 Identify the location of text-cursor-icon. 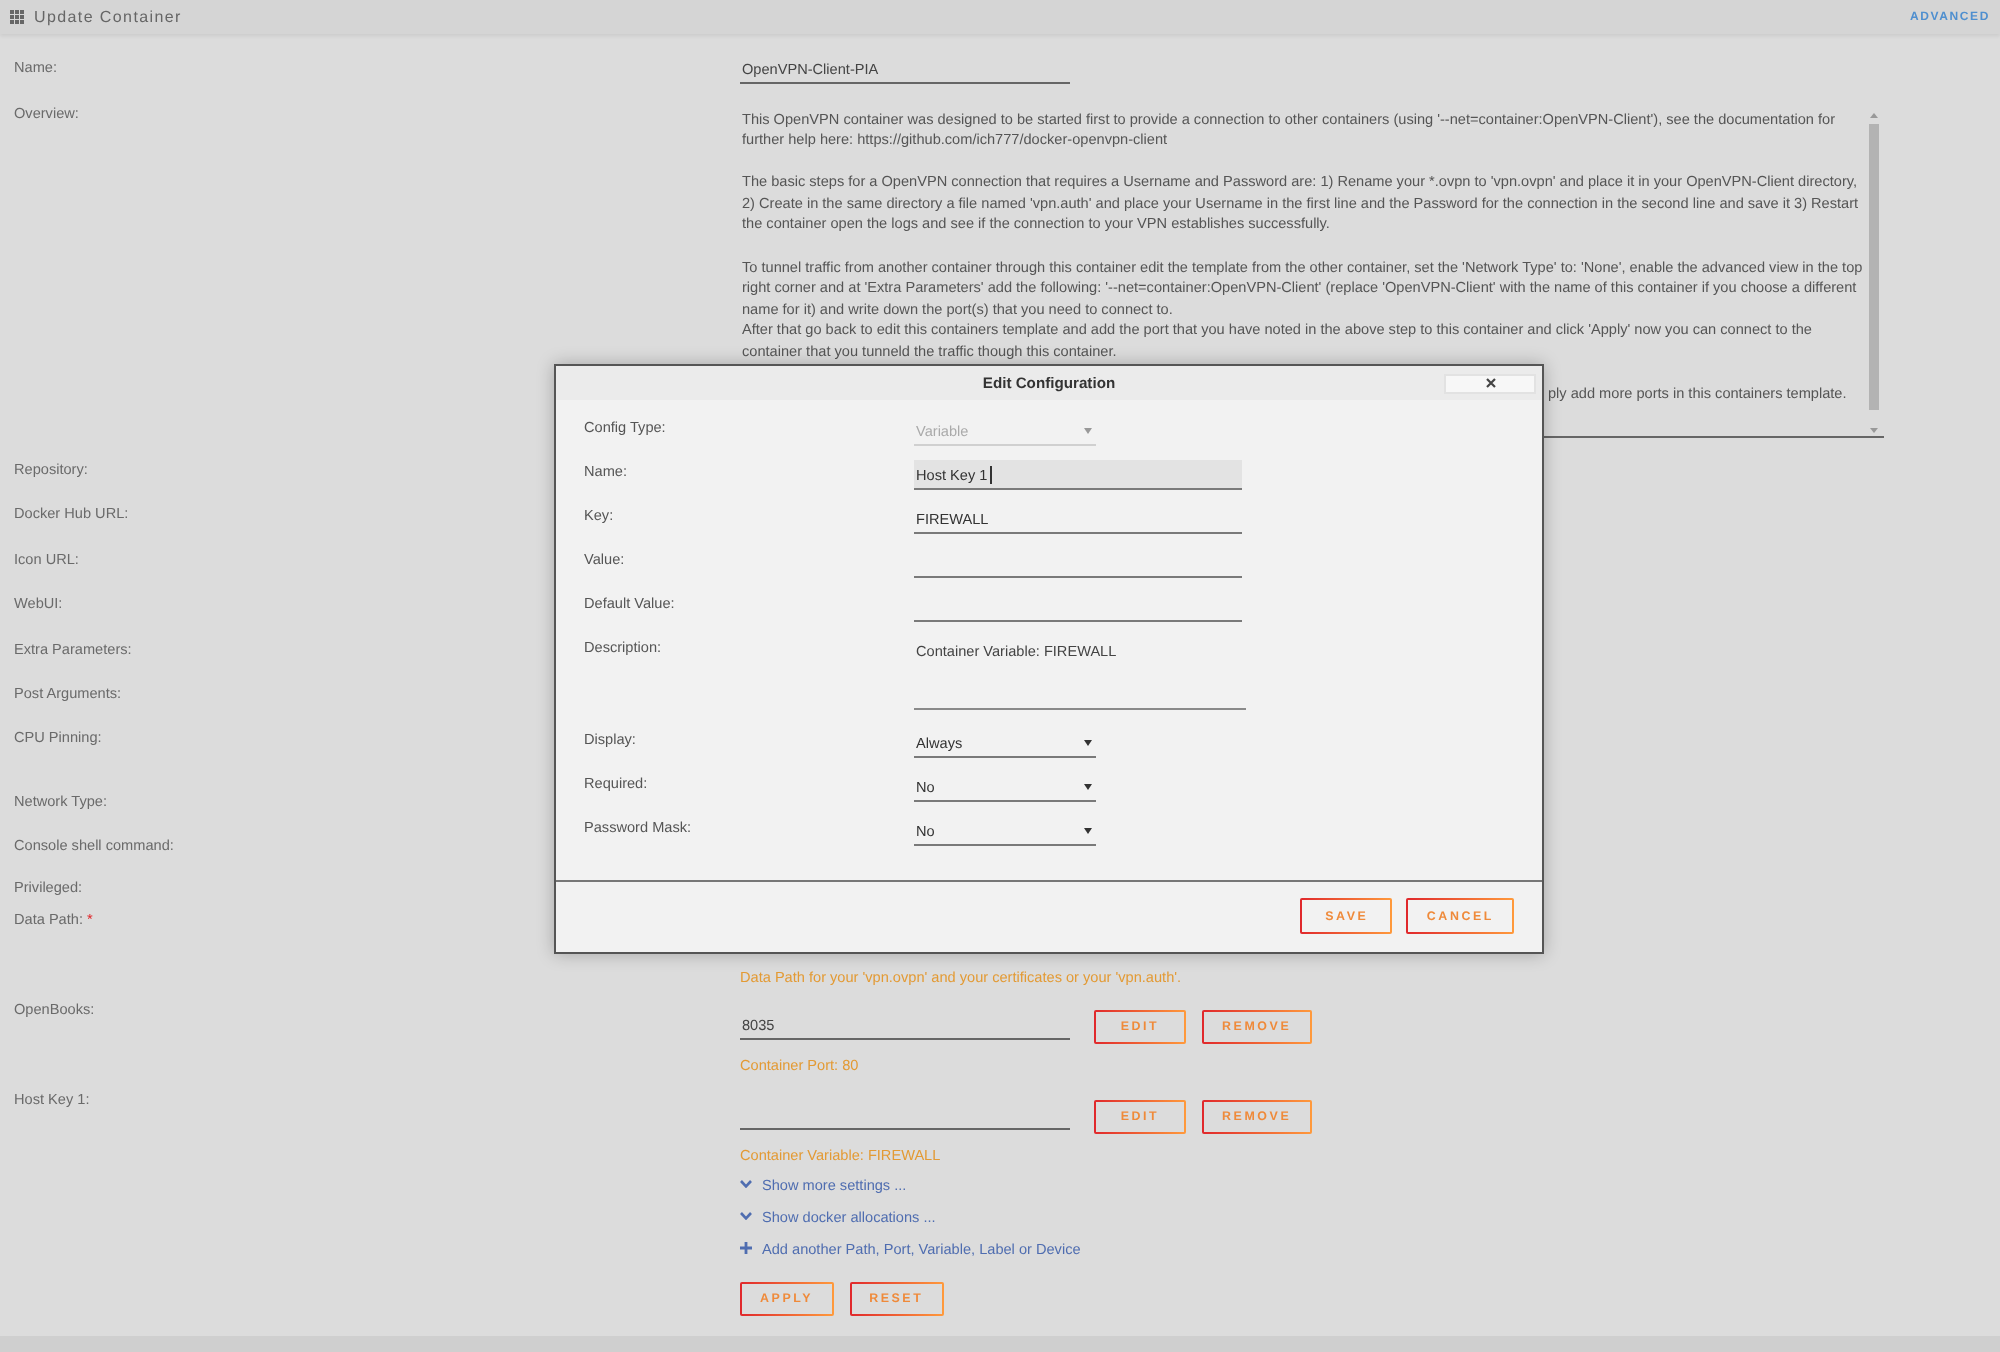
(990, 474).